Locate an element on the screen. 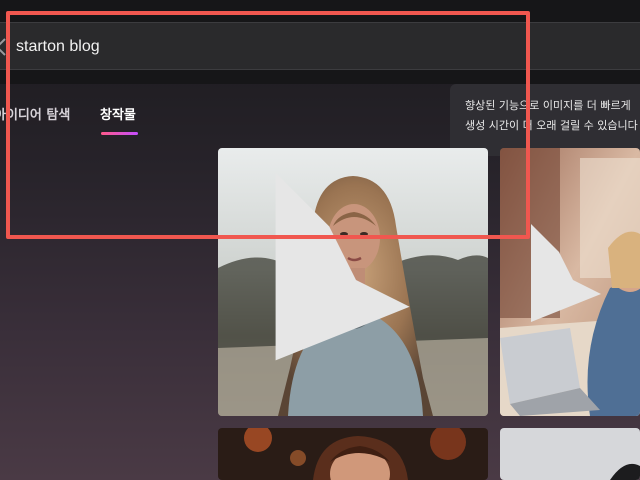  tooltip-line-1: 향상된 기능으로 이미지를 더 빠르게 is located at coordinates (548, 105).